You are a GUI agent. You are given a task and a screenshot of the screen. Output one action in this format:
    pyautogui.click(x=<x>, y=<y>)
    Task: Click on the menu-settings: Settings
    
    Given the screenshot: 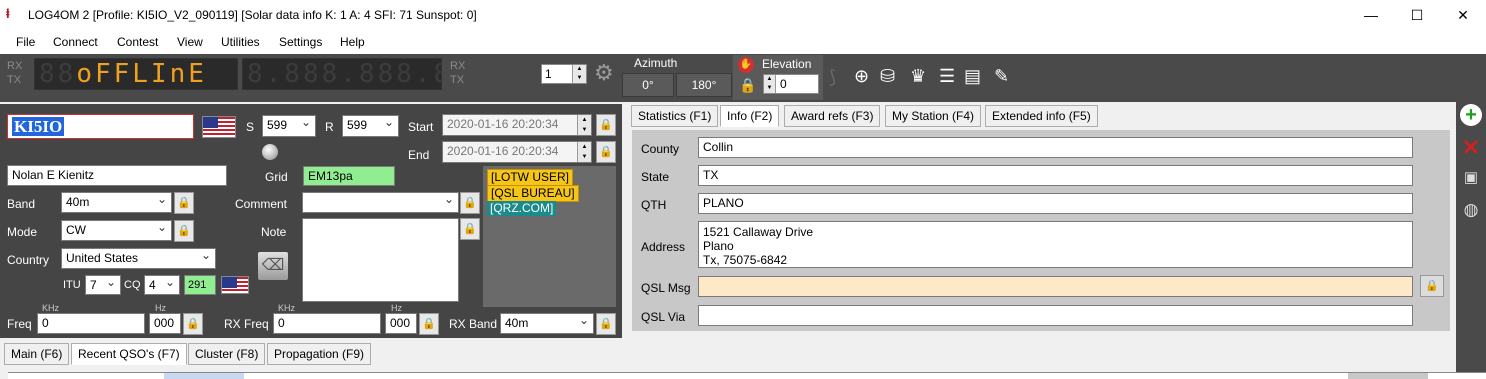 What is the action you would take?
    pyautogui.click(x=300, y=42)
    